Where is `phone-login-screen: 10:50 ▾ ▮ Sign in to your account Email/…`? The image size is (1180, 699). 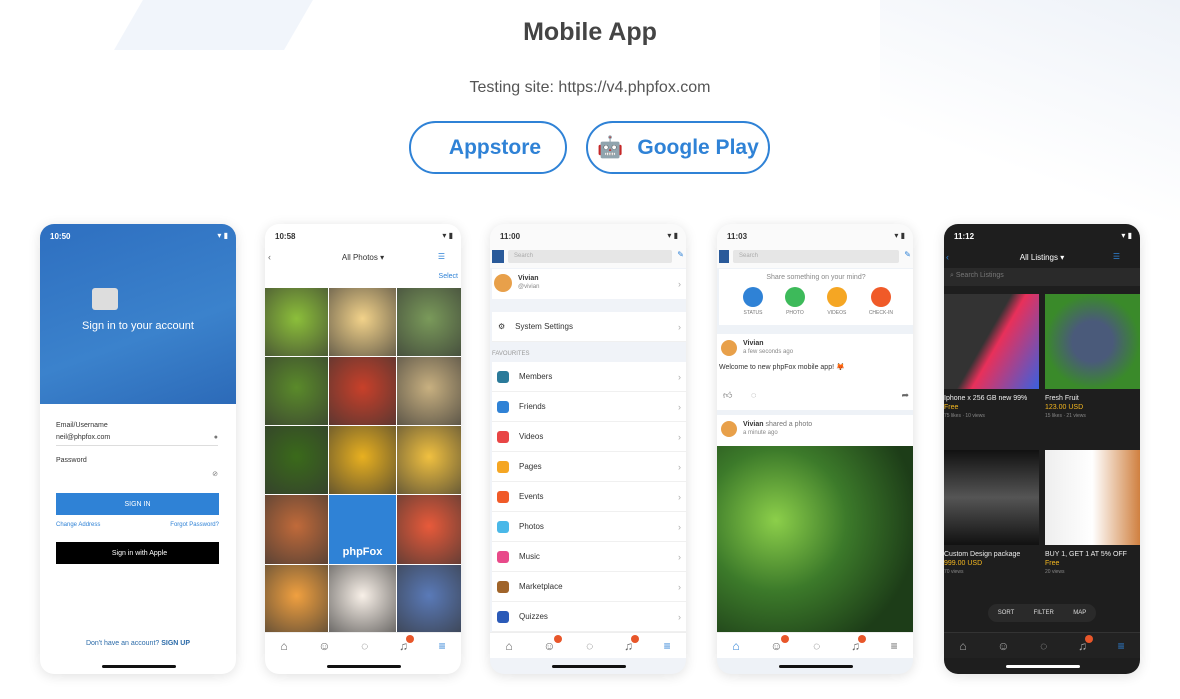
phone-login-screen: 10:50 ▾ ▮ Sign in to your account Email/… is located at coordinates (138, 449).